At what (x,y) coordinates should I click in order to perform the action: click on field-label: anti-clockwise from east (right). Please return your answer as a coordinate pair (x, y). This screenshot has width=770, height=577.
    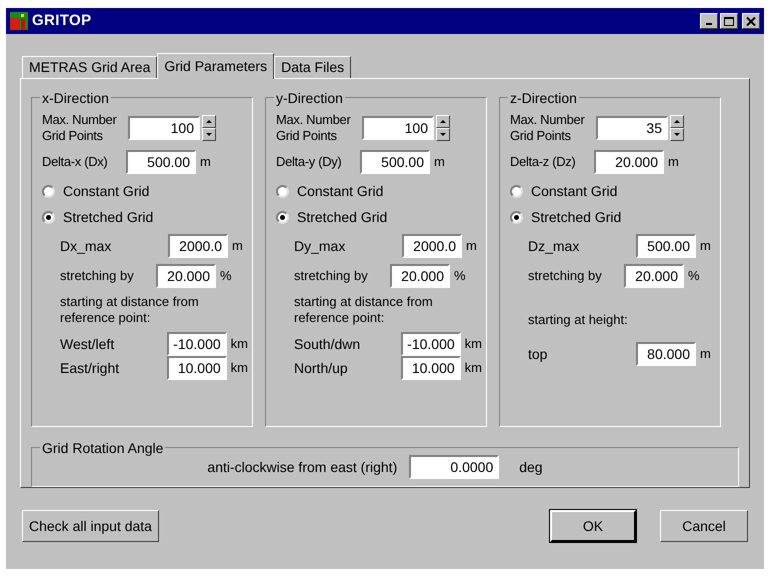
    Looking at the image, I should click on (302, 467).